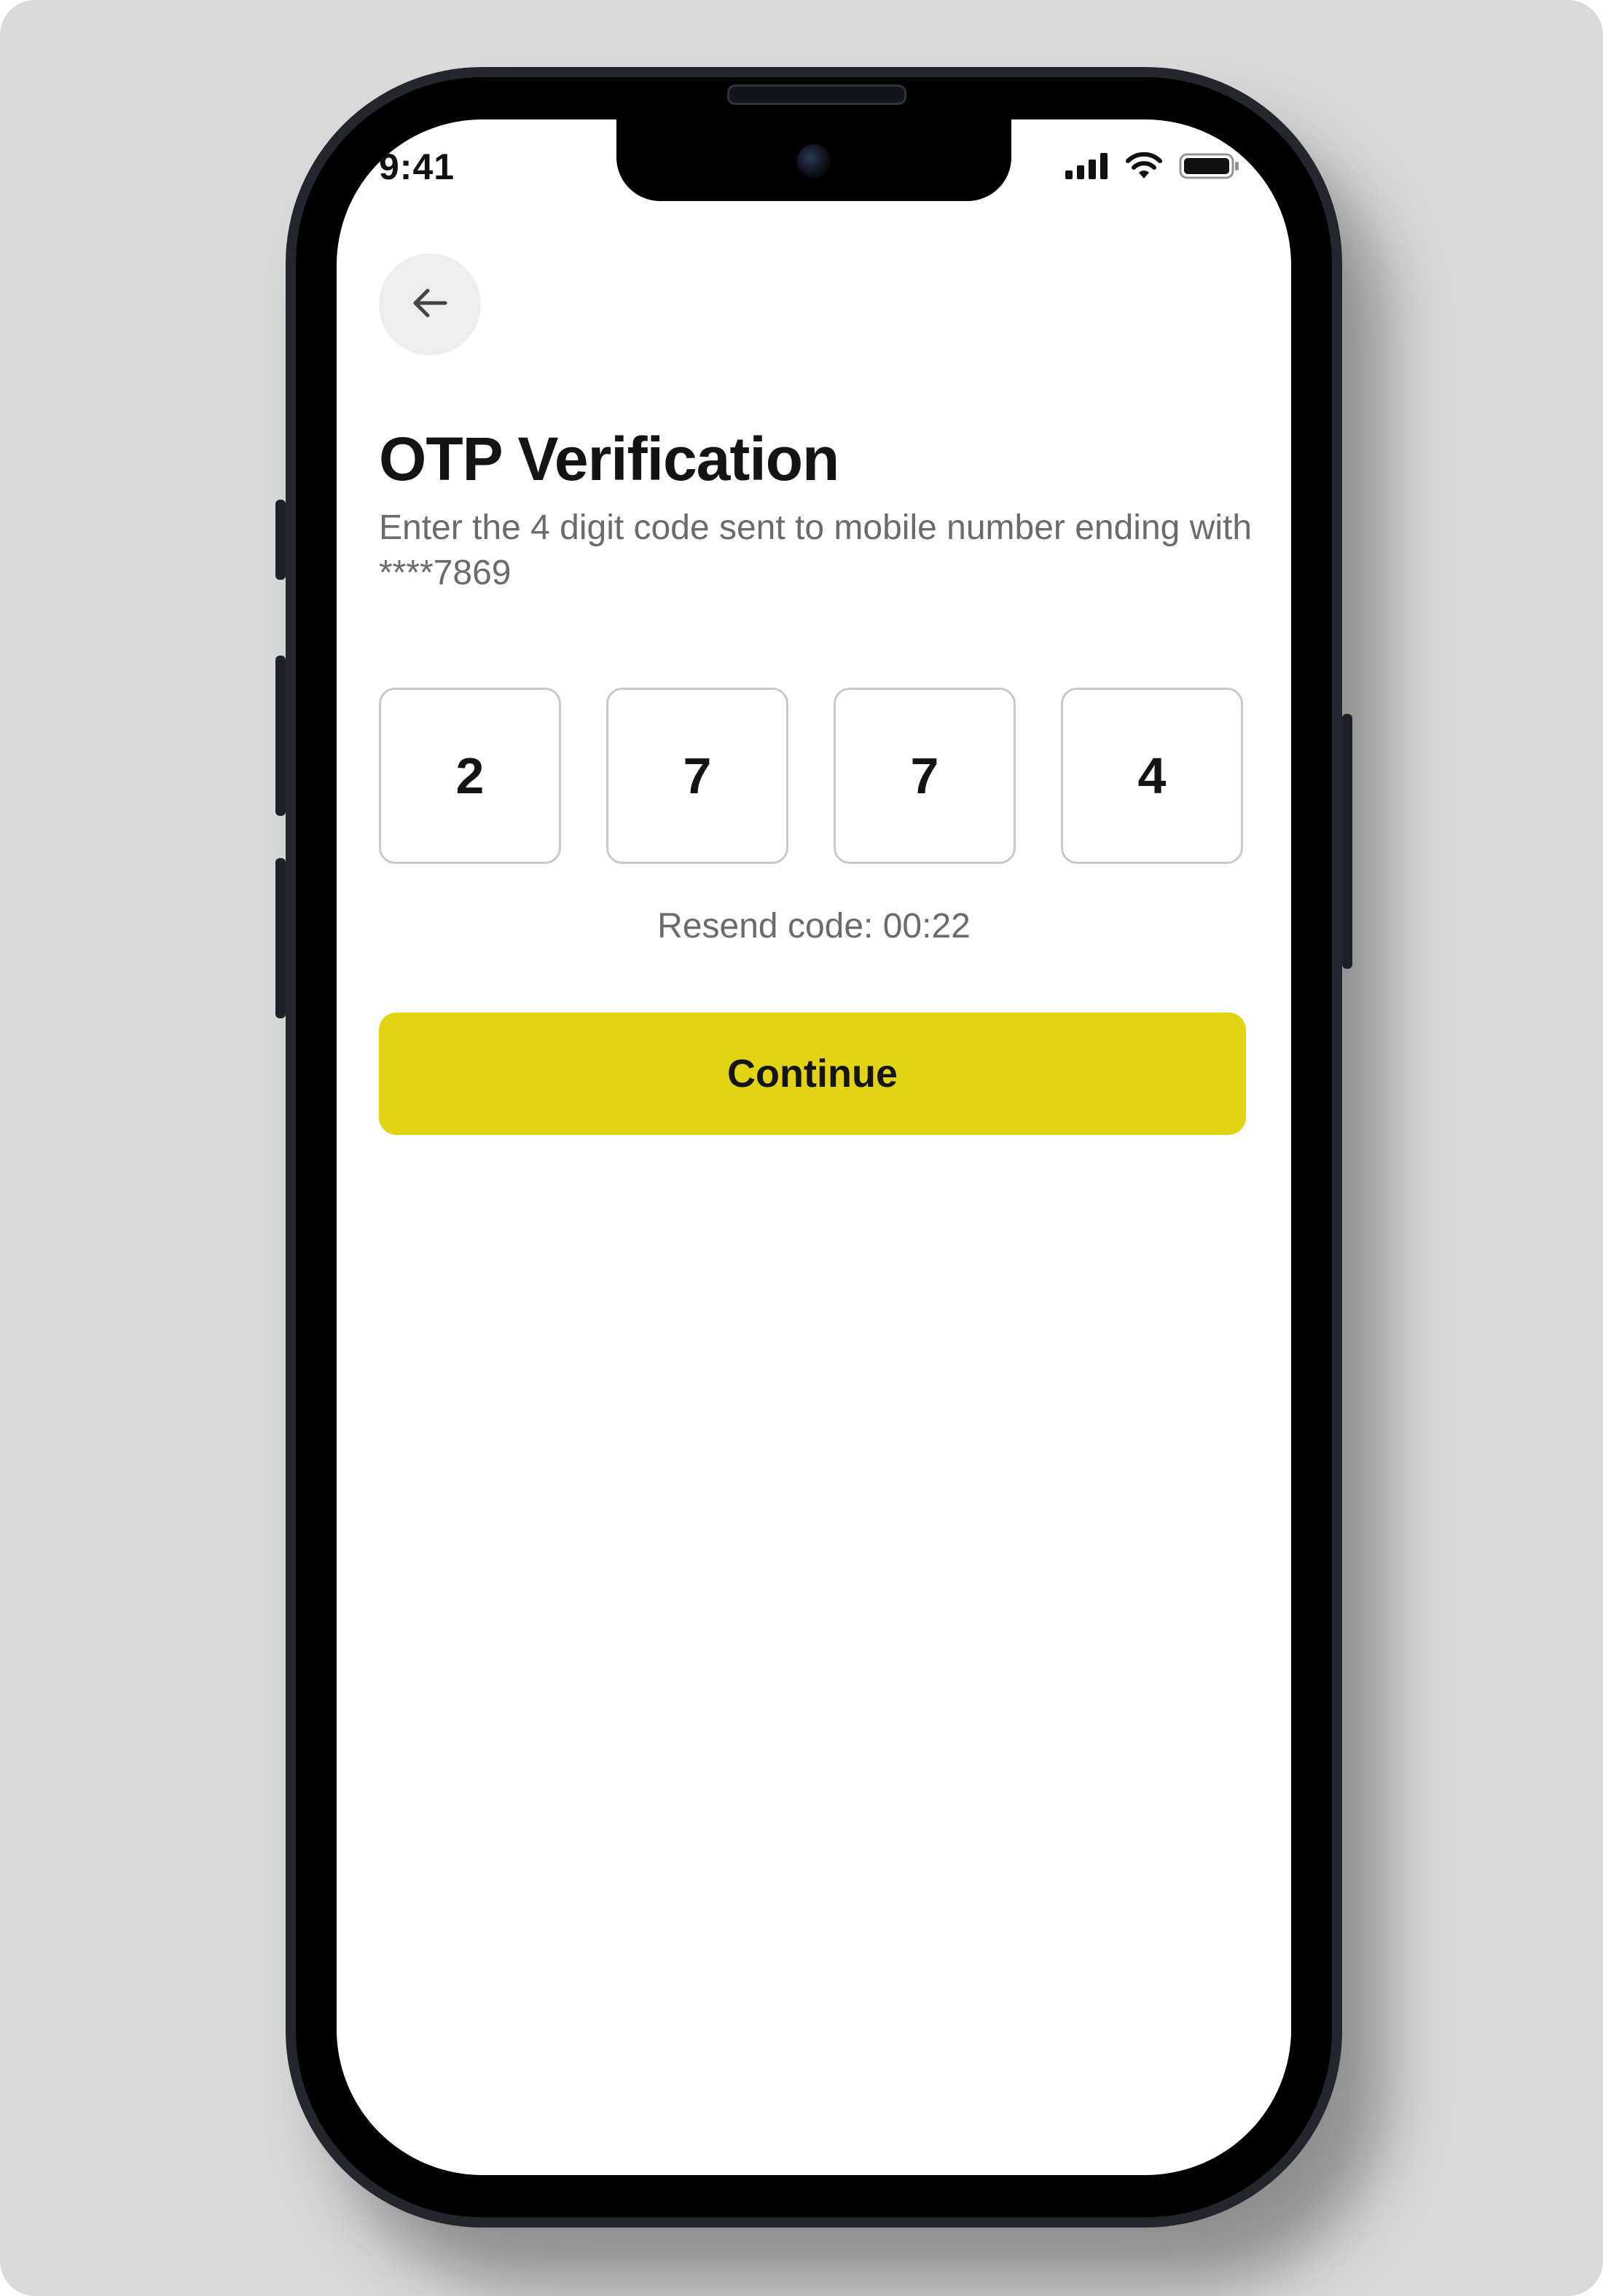 The image size is (1603, 2296). What do you see at coordinates (812, 1074) in the screenshot?
I see `continue-button: Continue` at bounding box center [812, 1074].